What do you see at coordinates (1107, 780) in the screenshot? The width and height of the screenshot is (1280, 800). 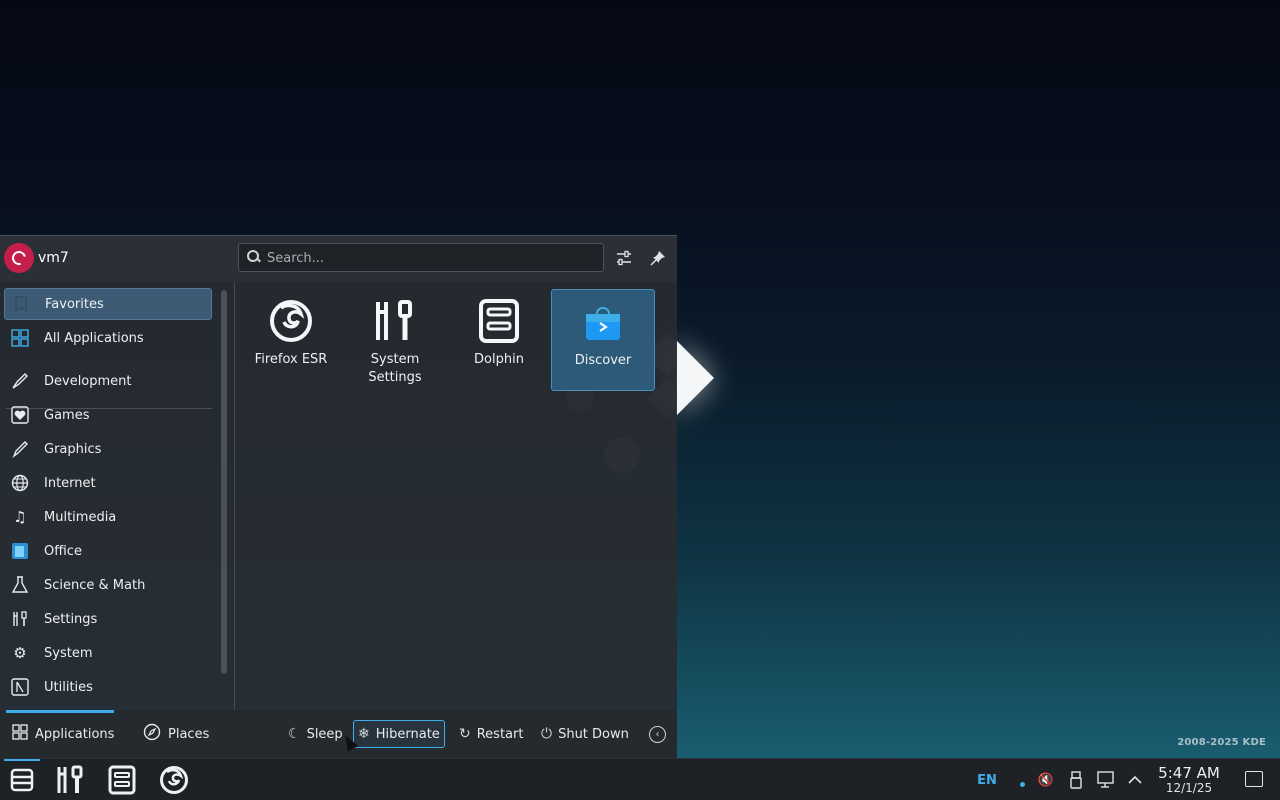 I see `network-button` at bounding box center [1107, 780].